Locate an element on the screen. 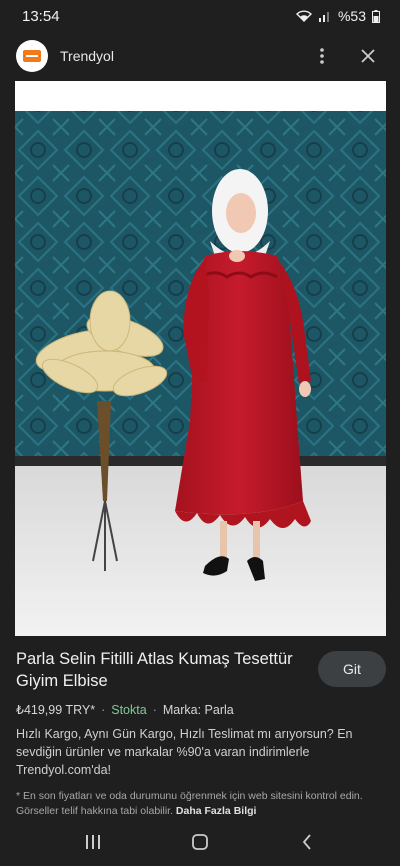  system-nav-bar is located at coordinates (200, 842).